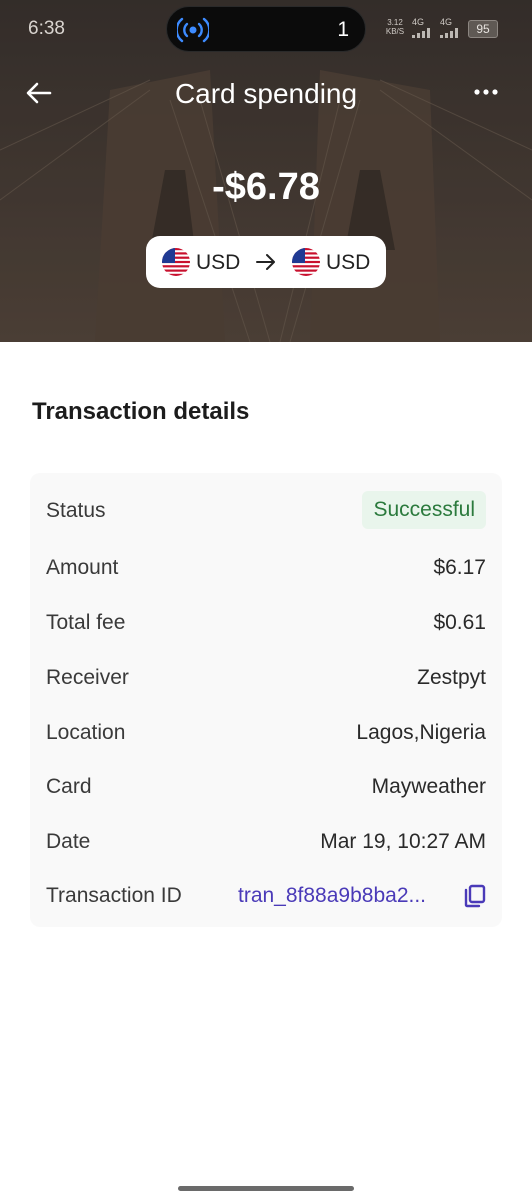  I want to click on detail-row-card: Card Mayweather, so click(266, 787).